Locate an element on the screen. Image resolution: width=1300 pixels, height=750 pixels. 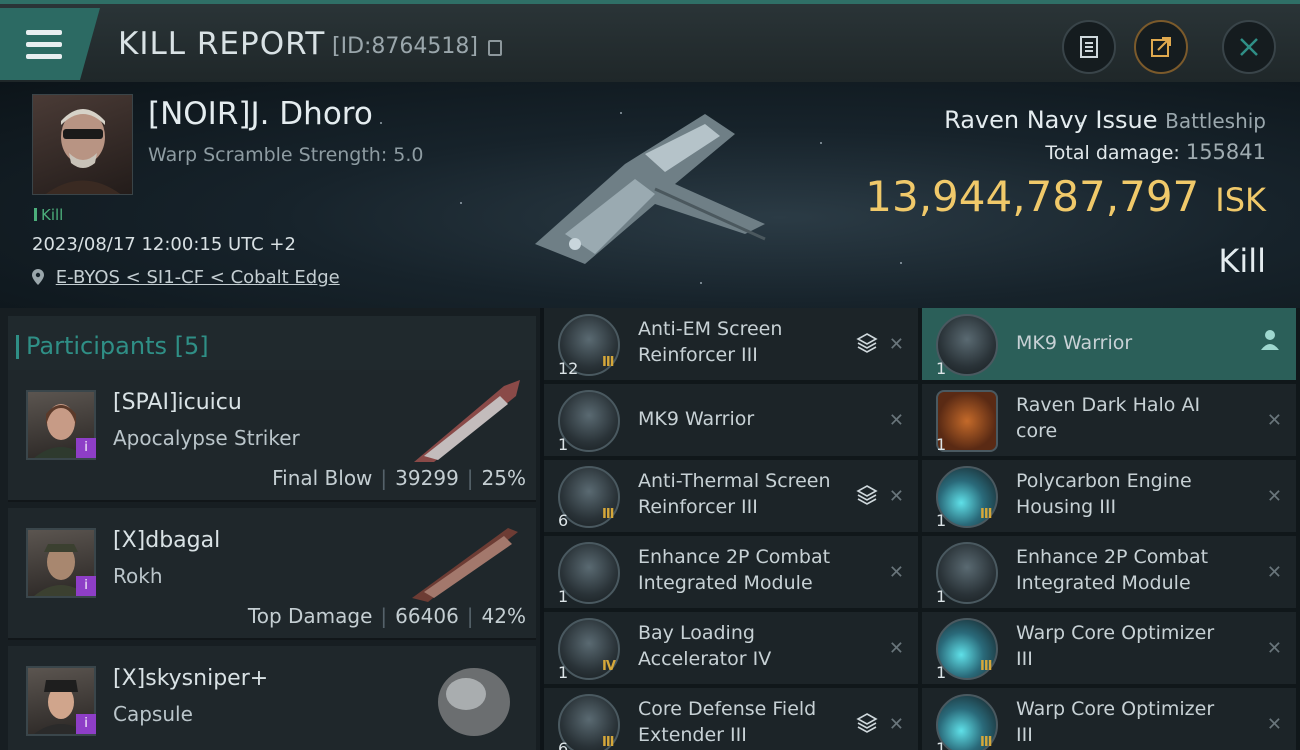
clipboard-icon is located at coordinates (1089, 47).